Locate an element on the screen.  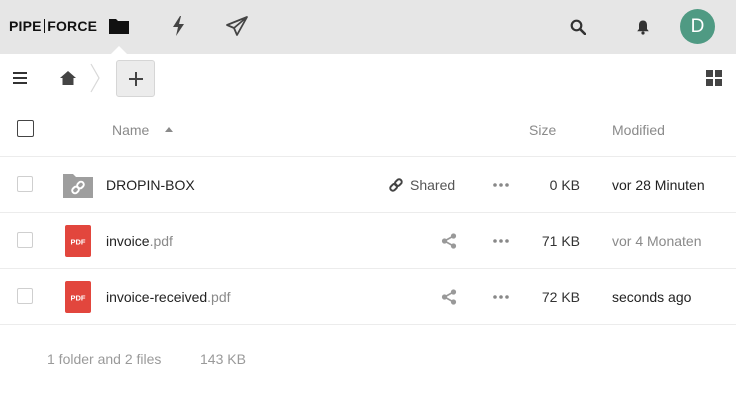
folder-icon is located at coordinates (119, 26).